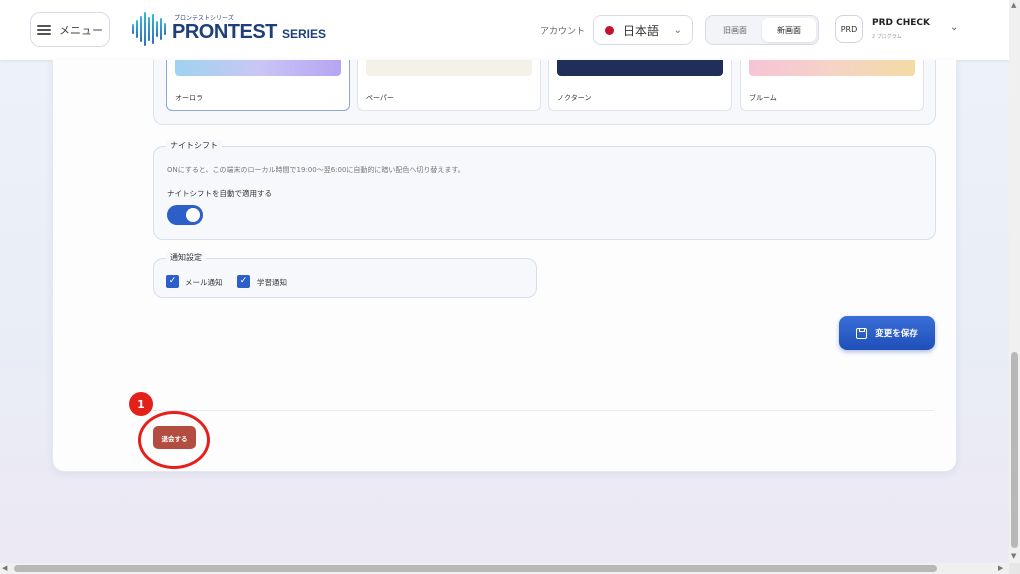 This screenshot has width=1020, height=574. I want to click on theme-label: ブルーム, so click(763, 98).